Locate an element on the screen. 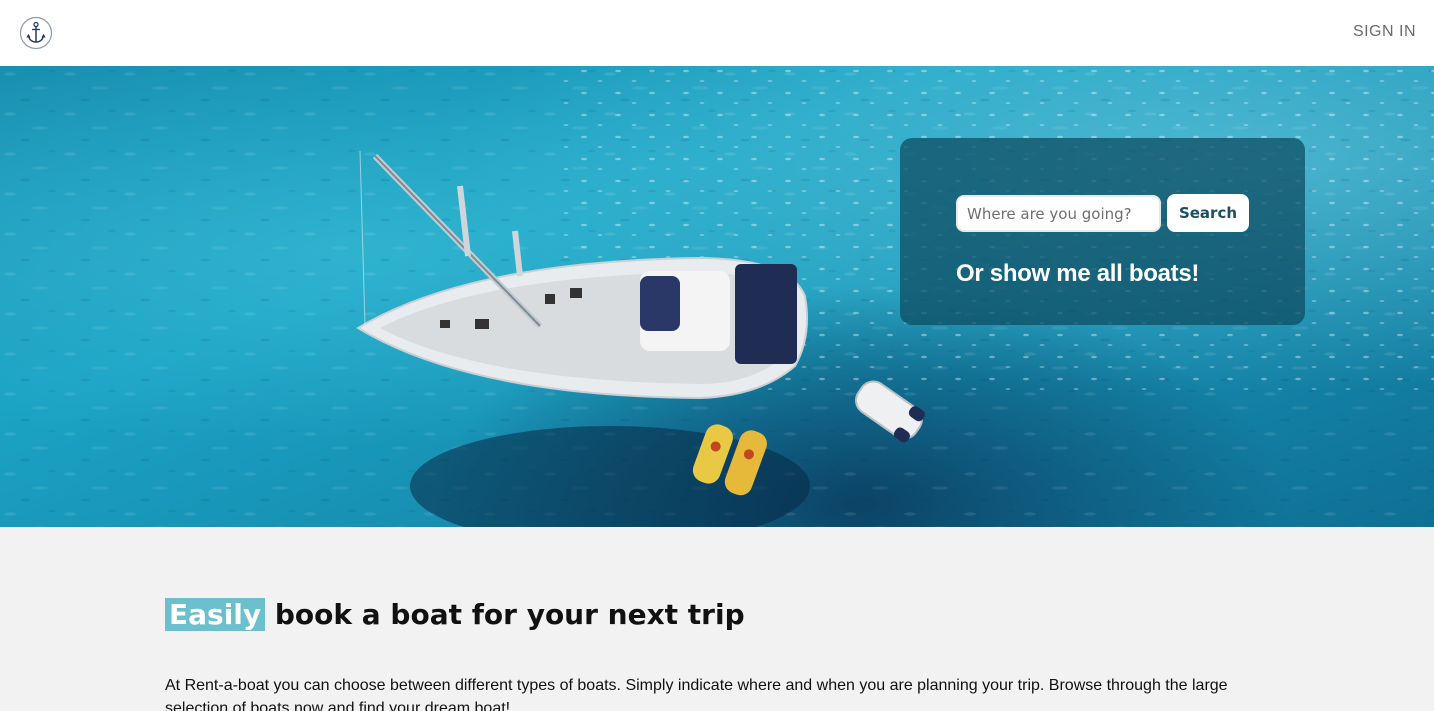 The image size is (1434, 711). search-panel: Search Or show me all boats! is located at coordinates (1102, 231).